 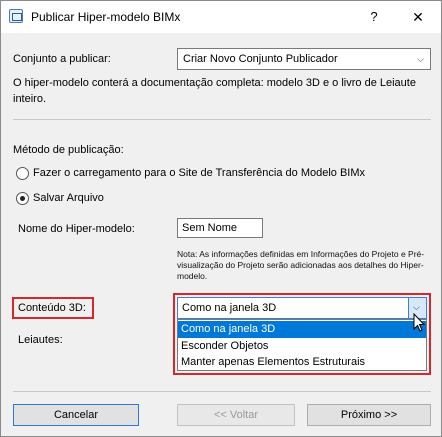 I want to click on mouse-cursor-icon, so click(x=419, y=322).